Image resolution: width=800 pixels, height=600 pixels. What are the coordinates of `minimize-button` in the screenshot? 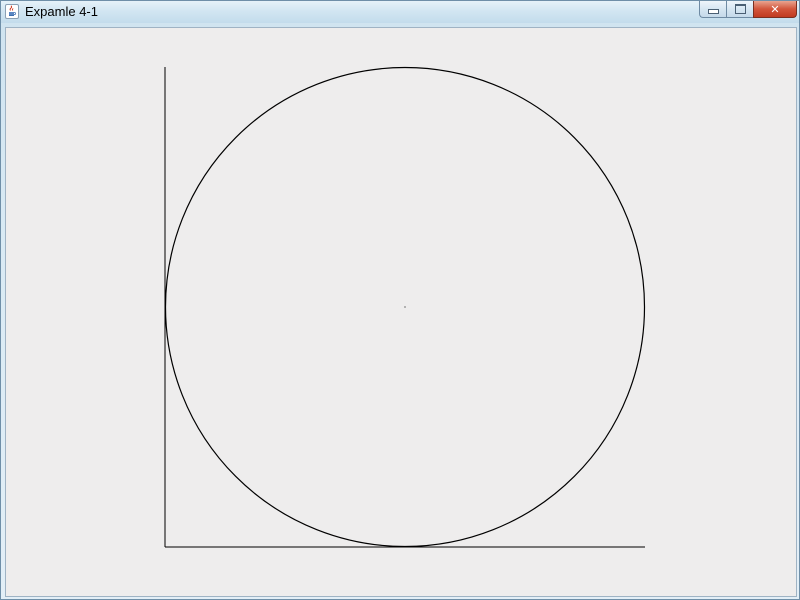 It's located at (712, 9).